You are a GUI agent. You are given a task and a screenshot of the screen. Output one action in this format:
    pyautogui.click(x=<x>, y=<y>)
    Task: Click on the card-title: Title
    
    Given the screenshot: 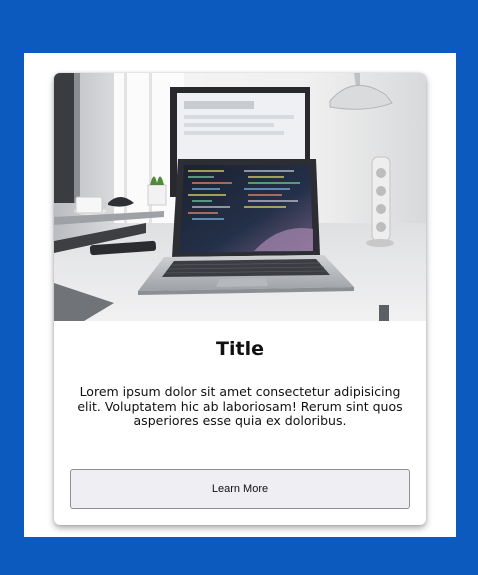 What is the action you would take?
    pyautogui.click(x=240, y=349)
    